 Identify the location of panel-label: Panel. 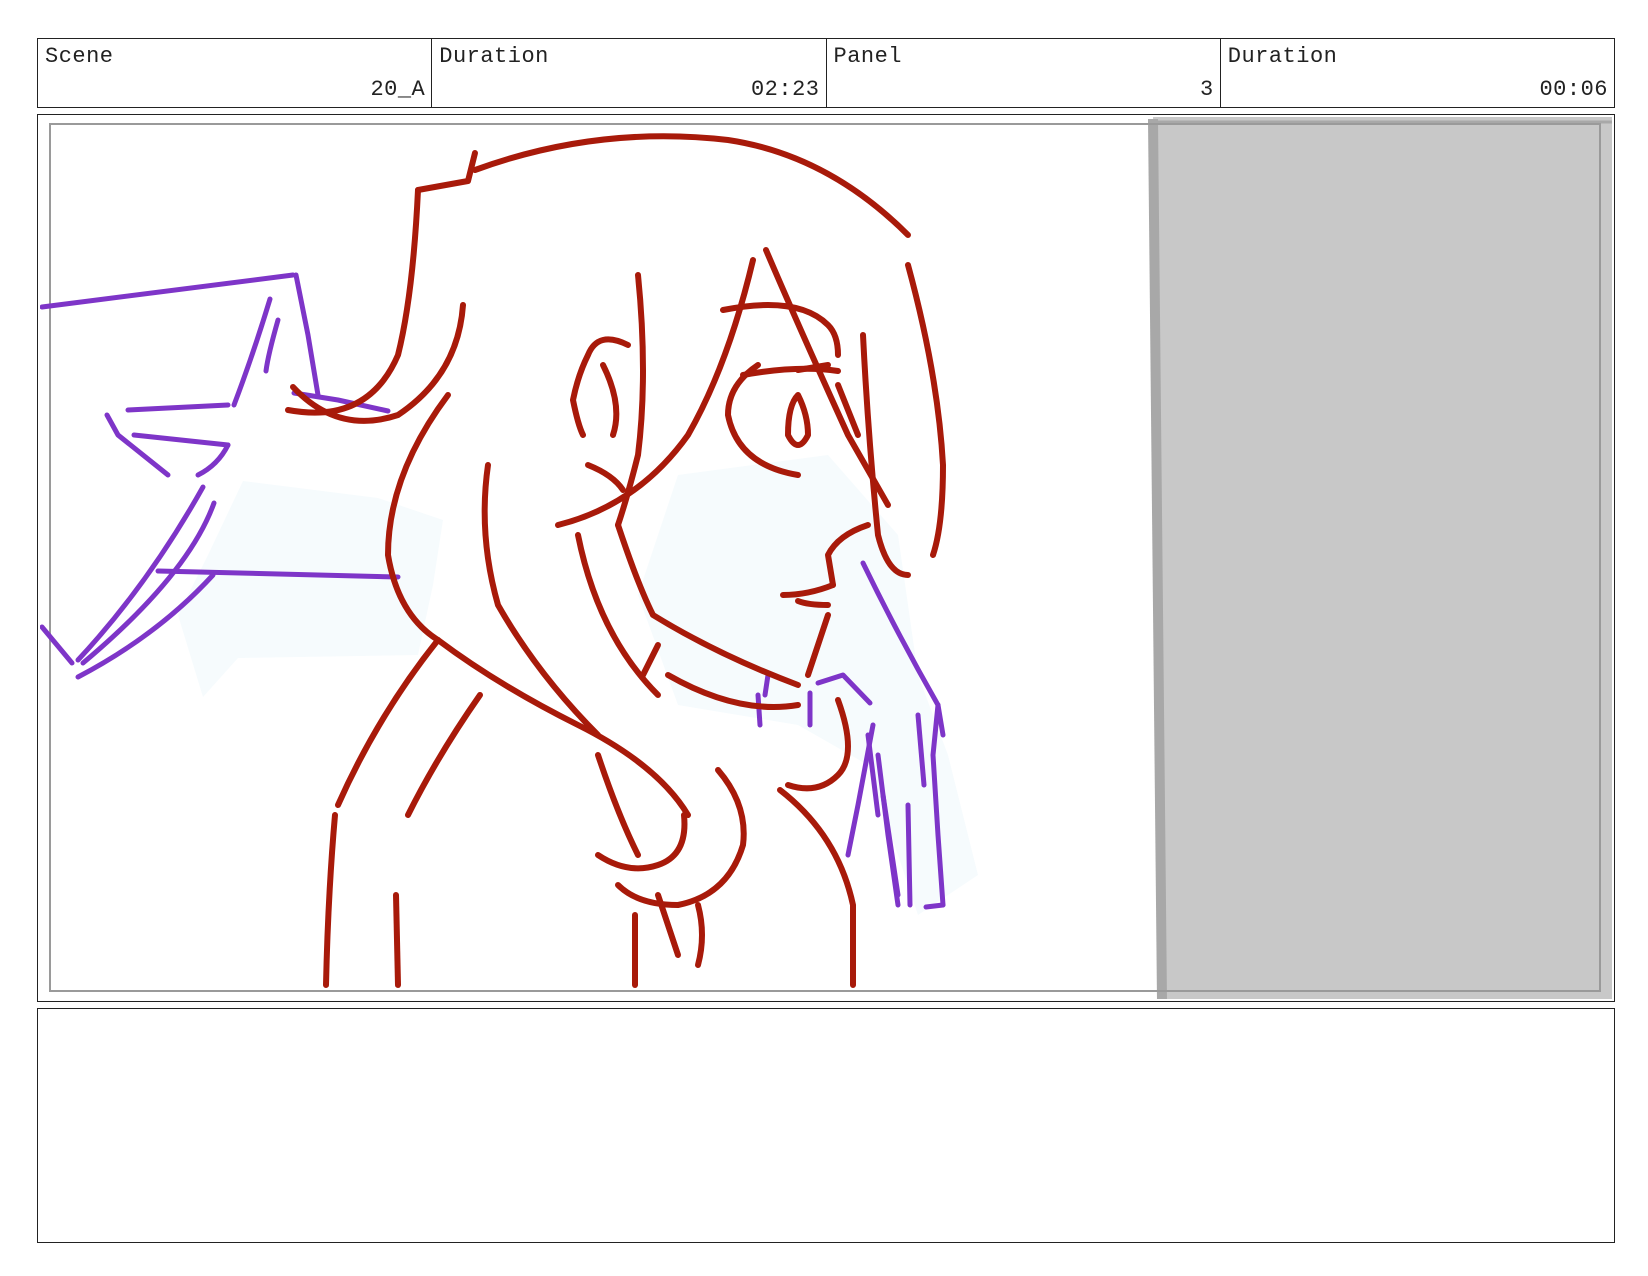
(868, 56).